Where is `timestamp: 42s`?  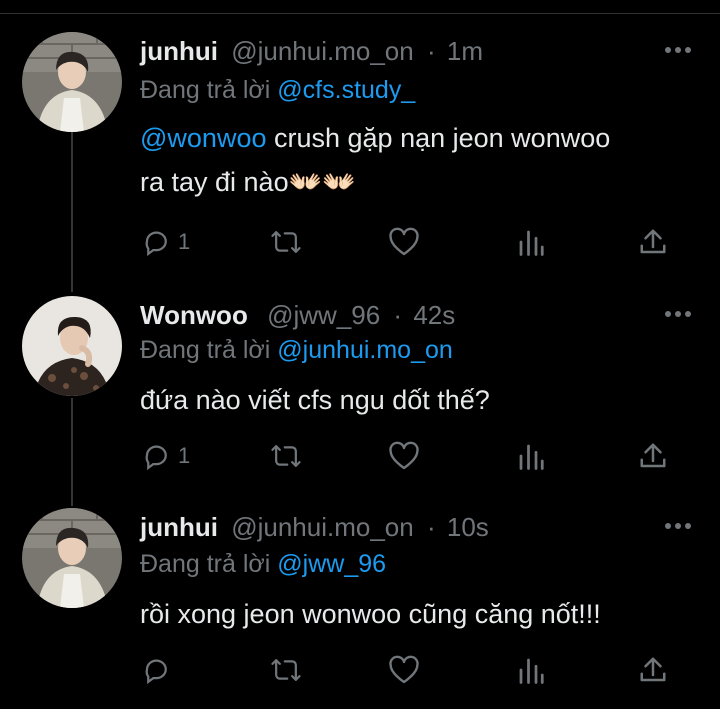
timestamp: 42s is located at coordinates (434, 315).